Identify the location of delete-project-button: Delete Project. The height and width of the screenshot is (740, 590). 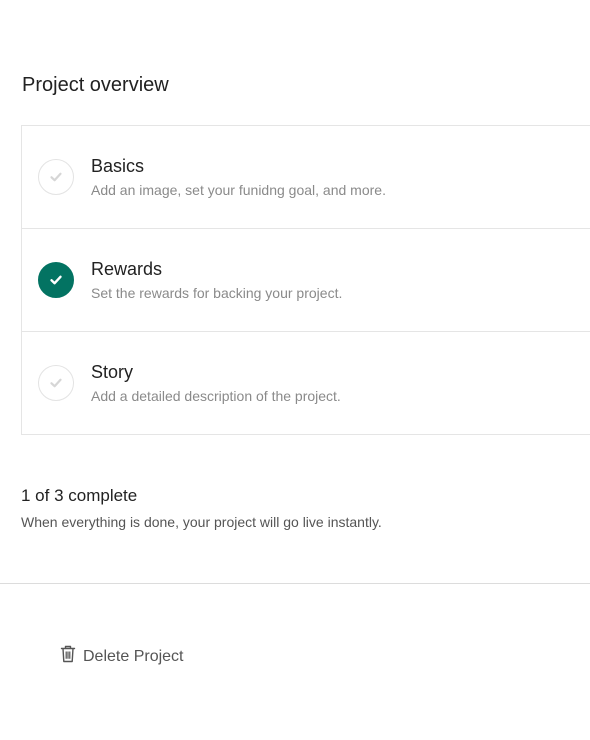
(122, 656).